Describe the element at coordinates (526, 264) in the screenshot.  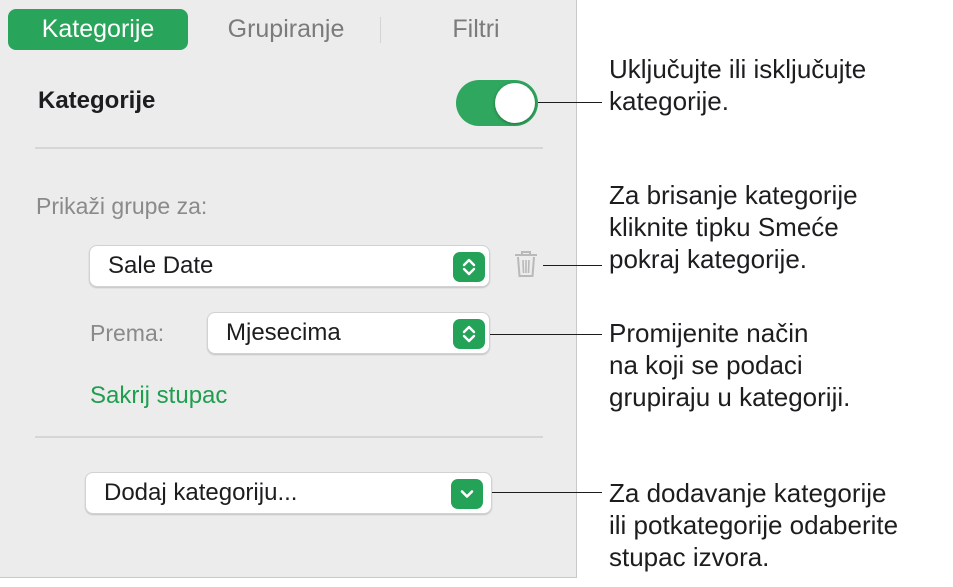
I see `trash-icon` at that location.